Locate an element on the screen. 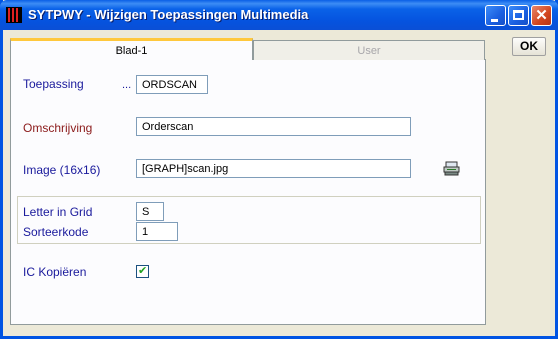 This screenshot has height=339, width=558. sorteerkode-field: 1 is located at coordinates (157, 231).